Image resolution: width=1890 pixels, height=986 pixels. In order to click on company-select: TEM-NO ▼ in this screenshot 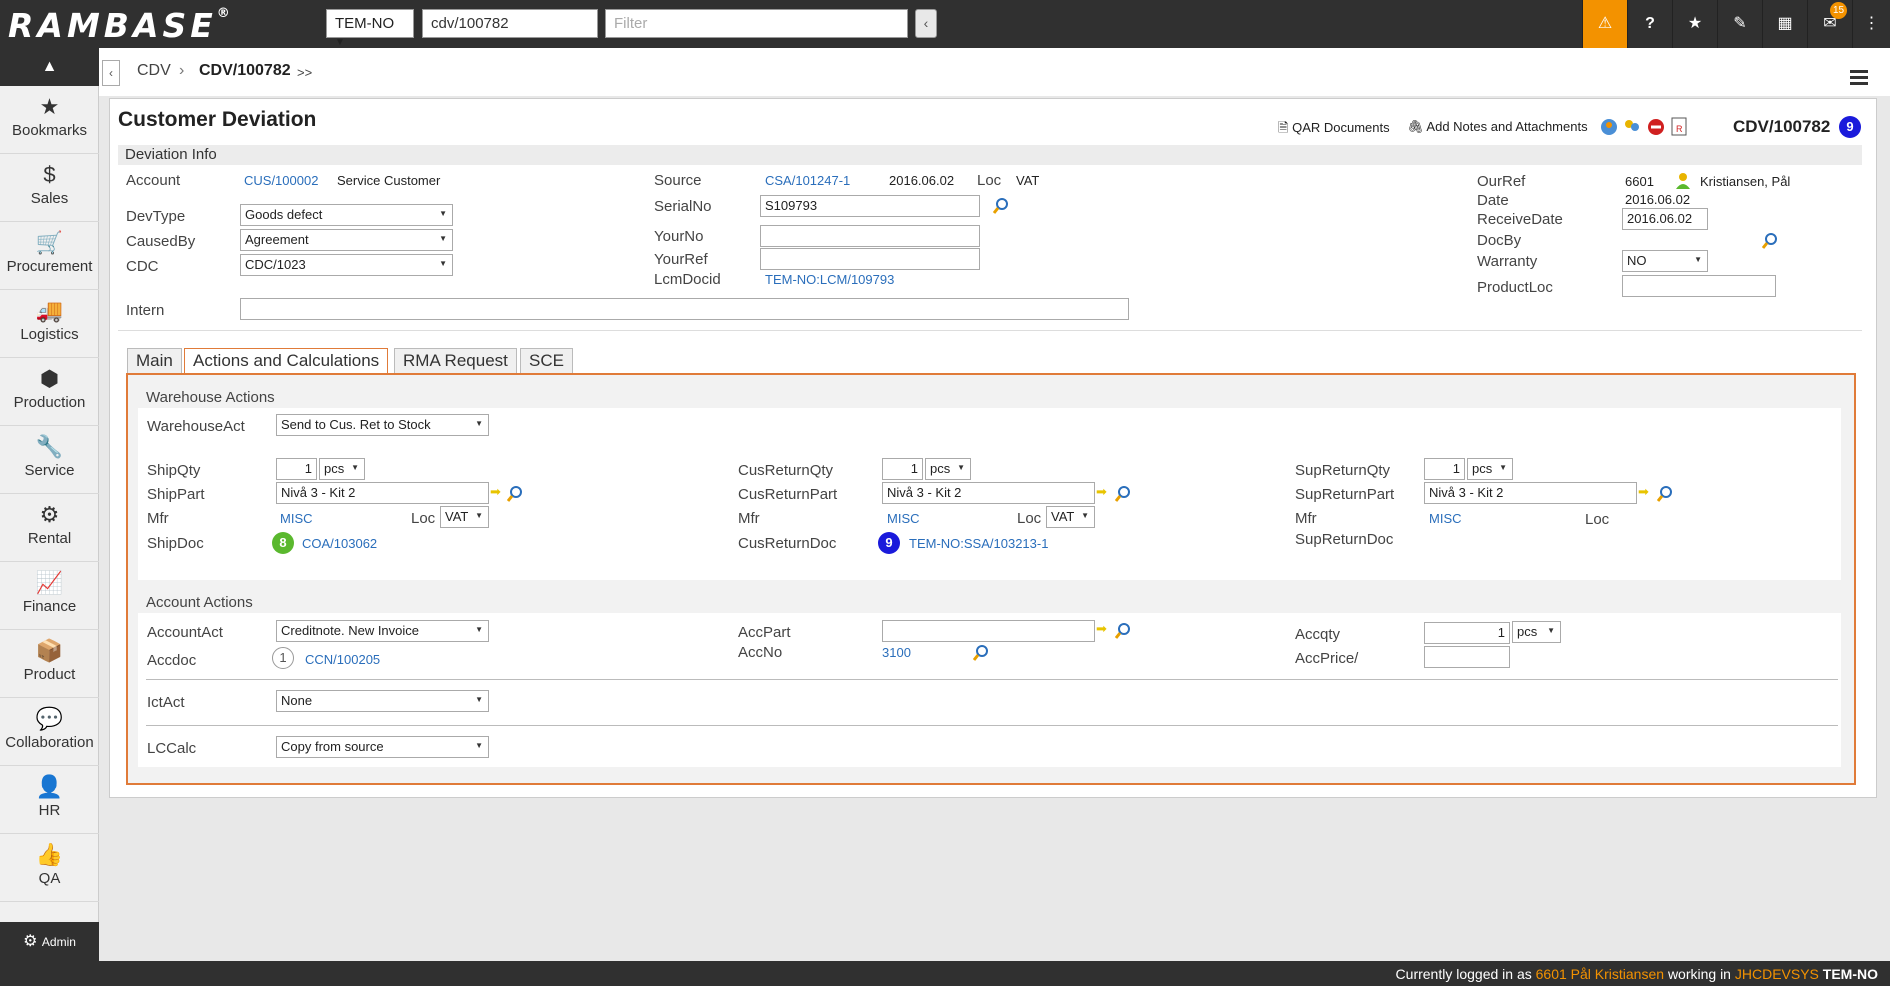, I will do `click(370, 28)`.